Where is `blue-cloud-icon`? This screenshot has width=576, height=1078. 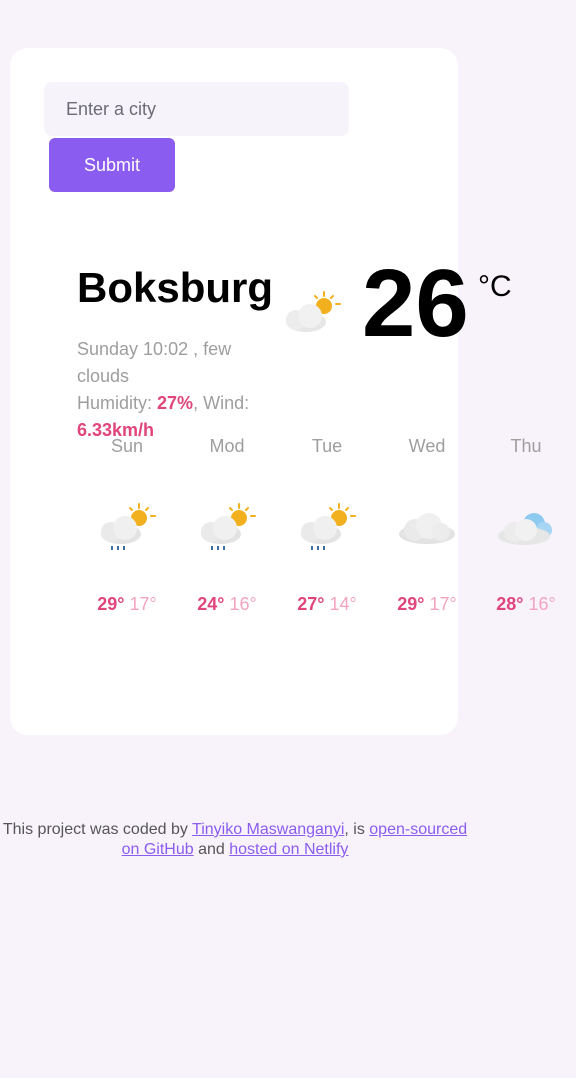 blue-cloud-icon is located at coordinates (525, 529).